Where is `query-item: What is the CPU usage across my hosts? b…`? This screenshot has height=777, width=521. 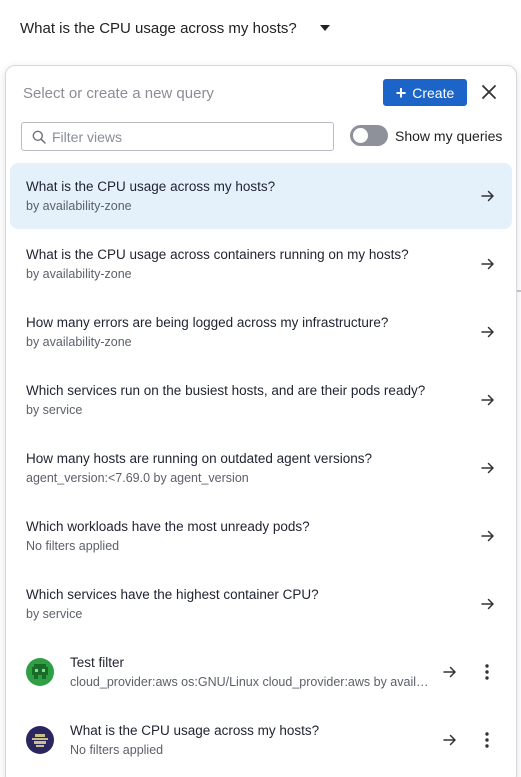
query-item: What is the CPU usage across my hosts? b… is located at coordinates (261, 196).